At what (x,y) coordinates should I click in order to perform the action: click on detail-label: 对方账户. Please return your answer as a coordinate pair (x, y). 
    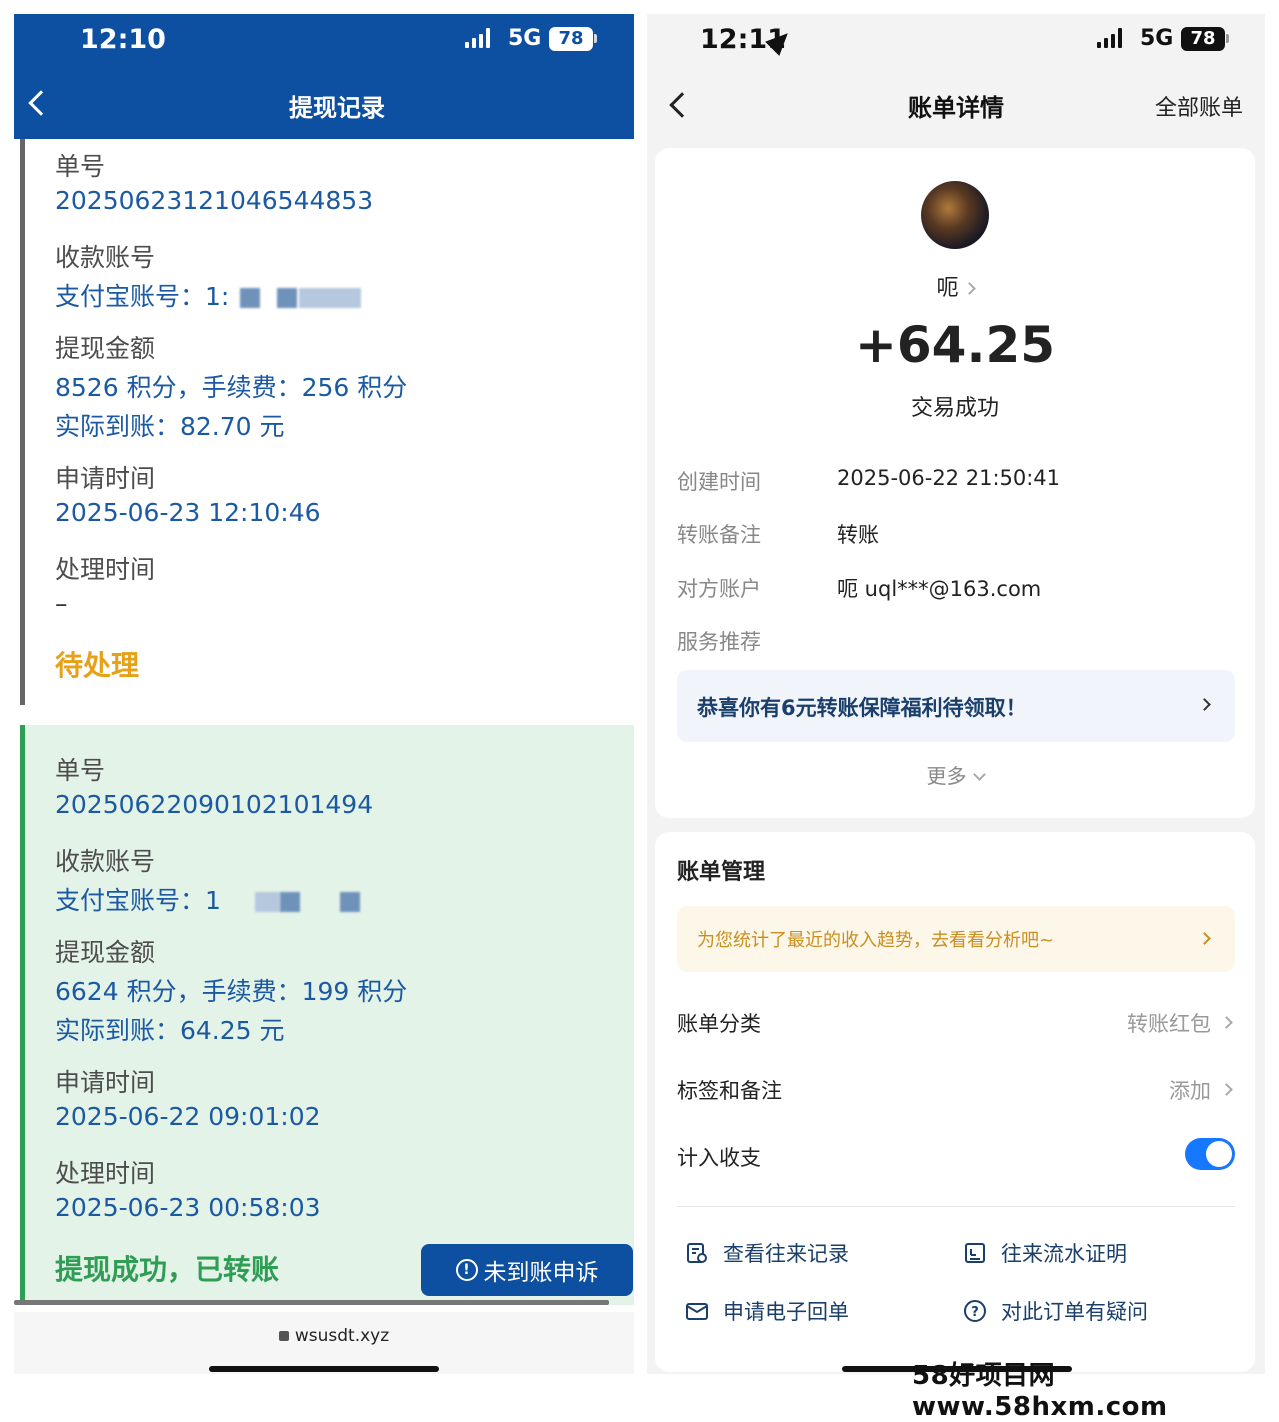
    Looking at the image, I should click on (719, 589).